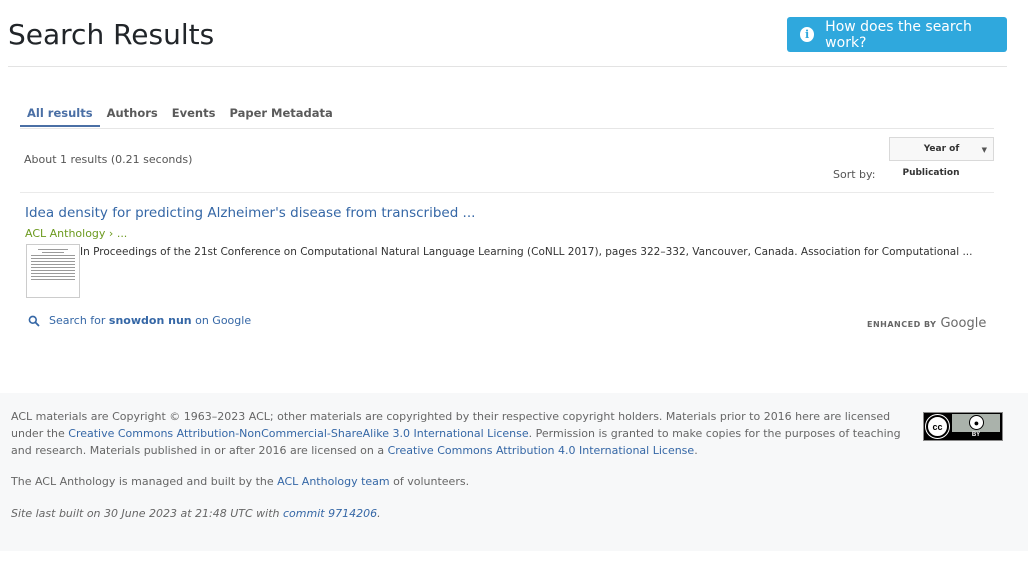 The image size is (1028, 567). What do you see at coordinates (132, 113) in the screenshot?
I see `tab-authors: Authors` at bounding box center [132, 113].